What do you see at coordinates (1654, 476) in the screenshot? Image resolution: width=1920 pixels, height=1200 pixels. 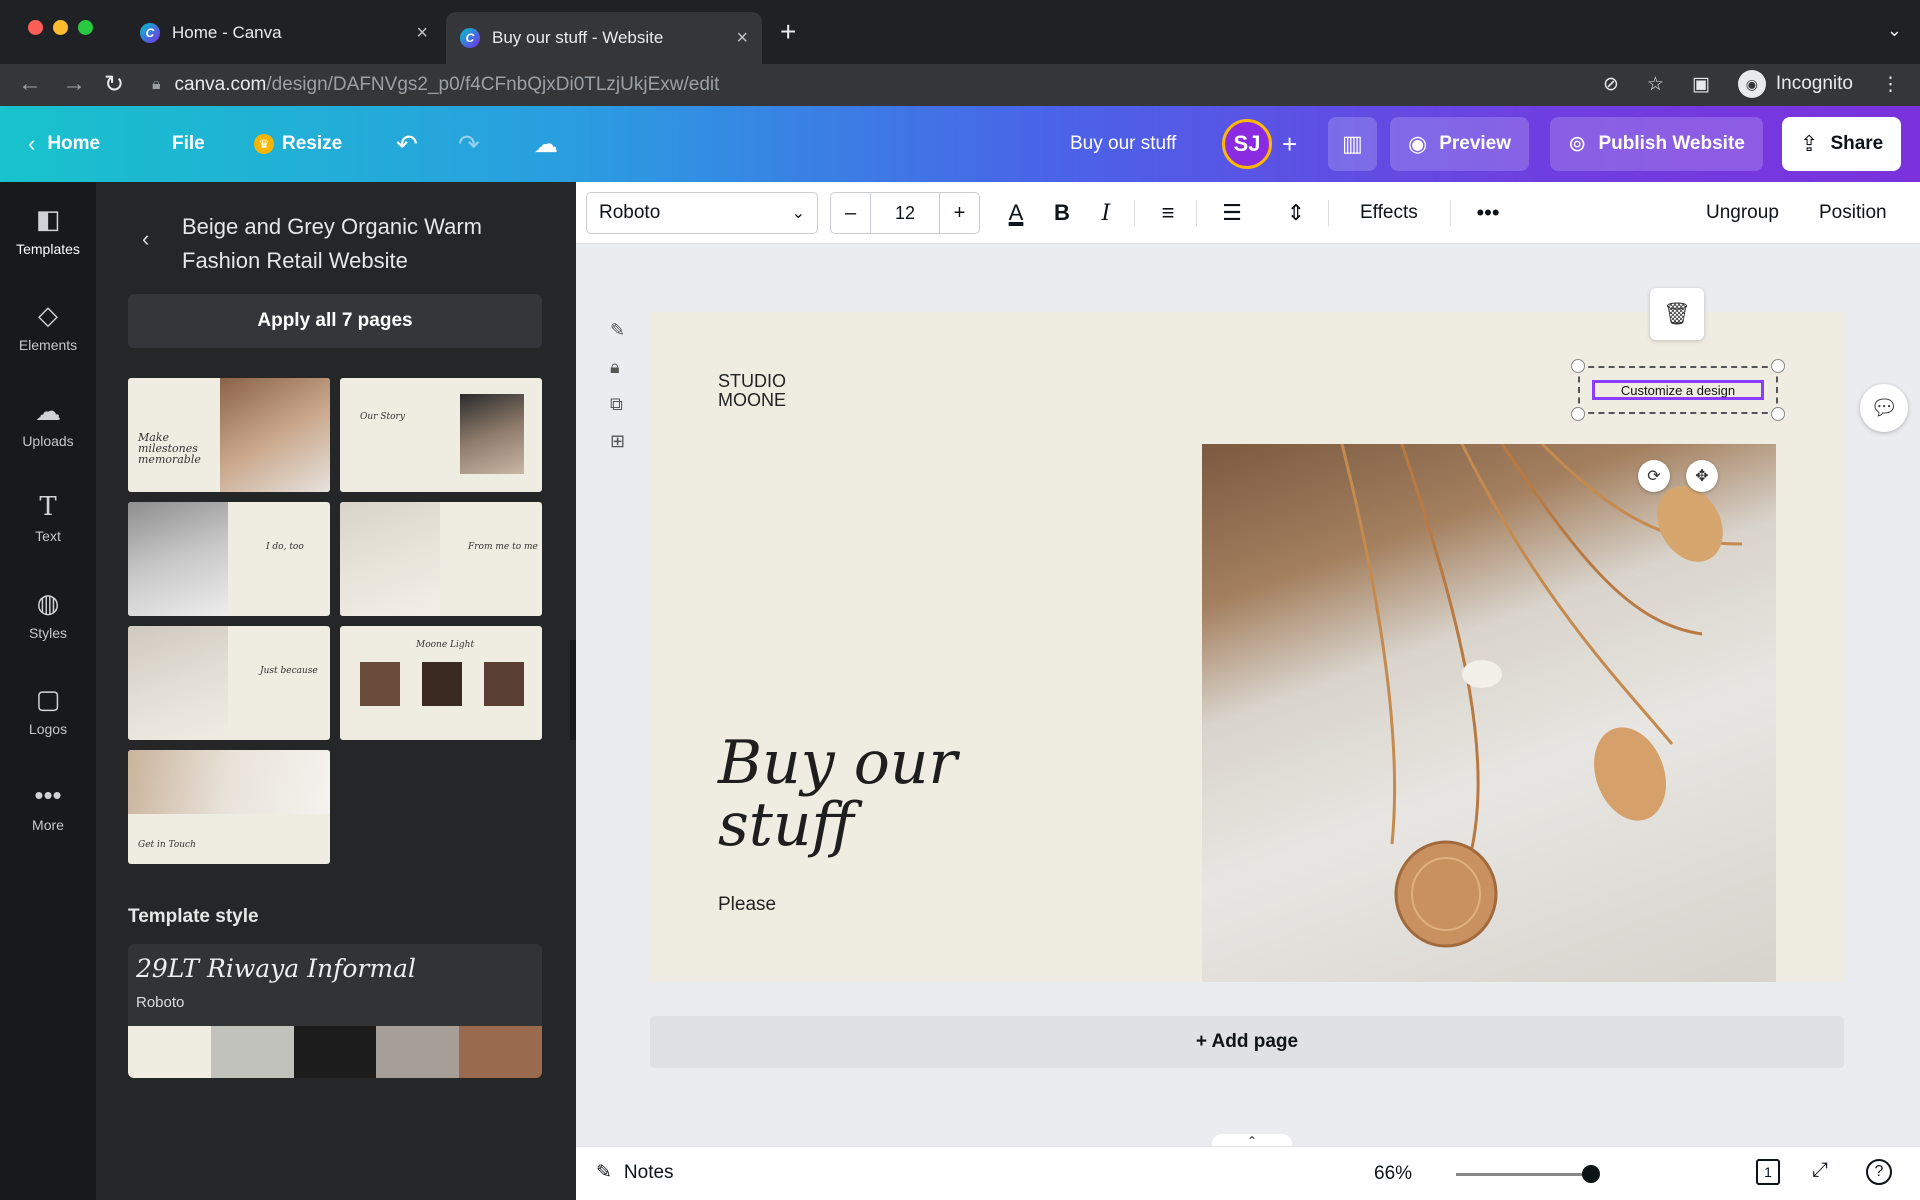 I see `rotate-icon: ⟳` at bounding box center [1654, 476].